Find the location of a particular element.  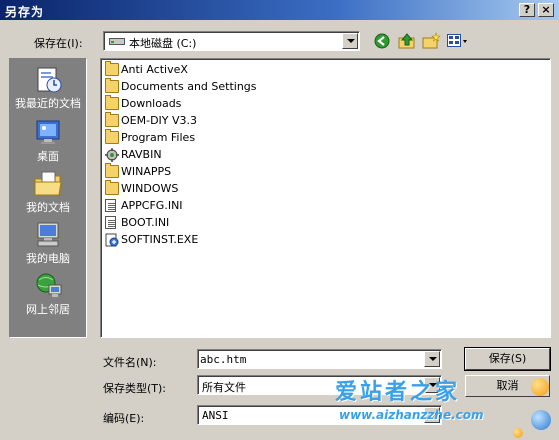

place-label: 桌面 is located at coordinates (48, 156).